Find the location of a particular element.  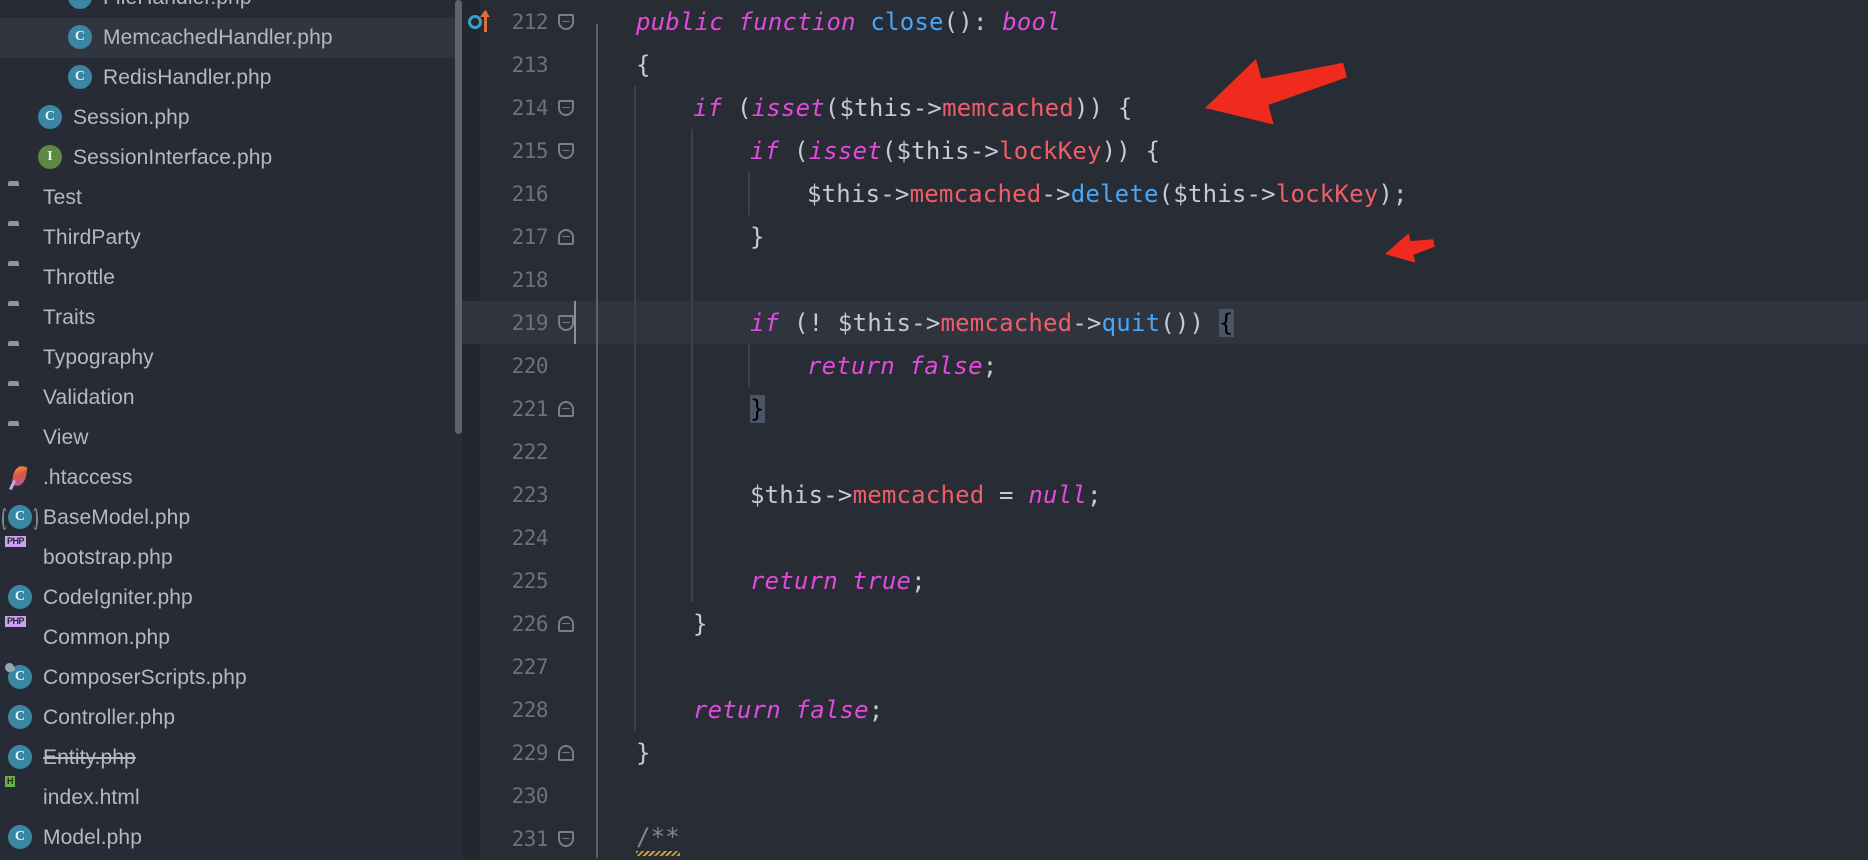

code-line-225: 225 return true; is located at coordinates (1165, 580).